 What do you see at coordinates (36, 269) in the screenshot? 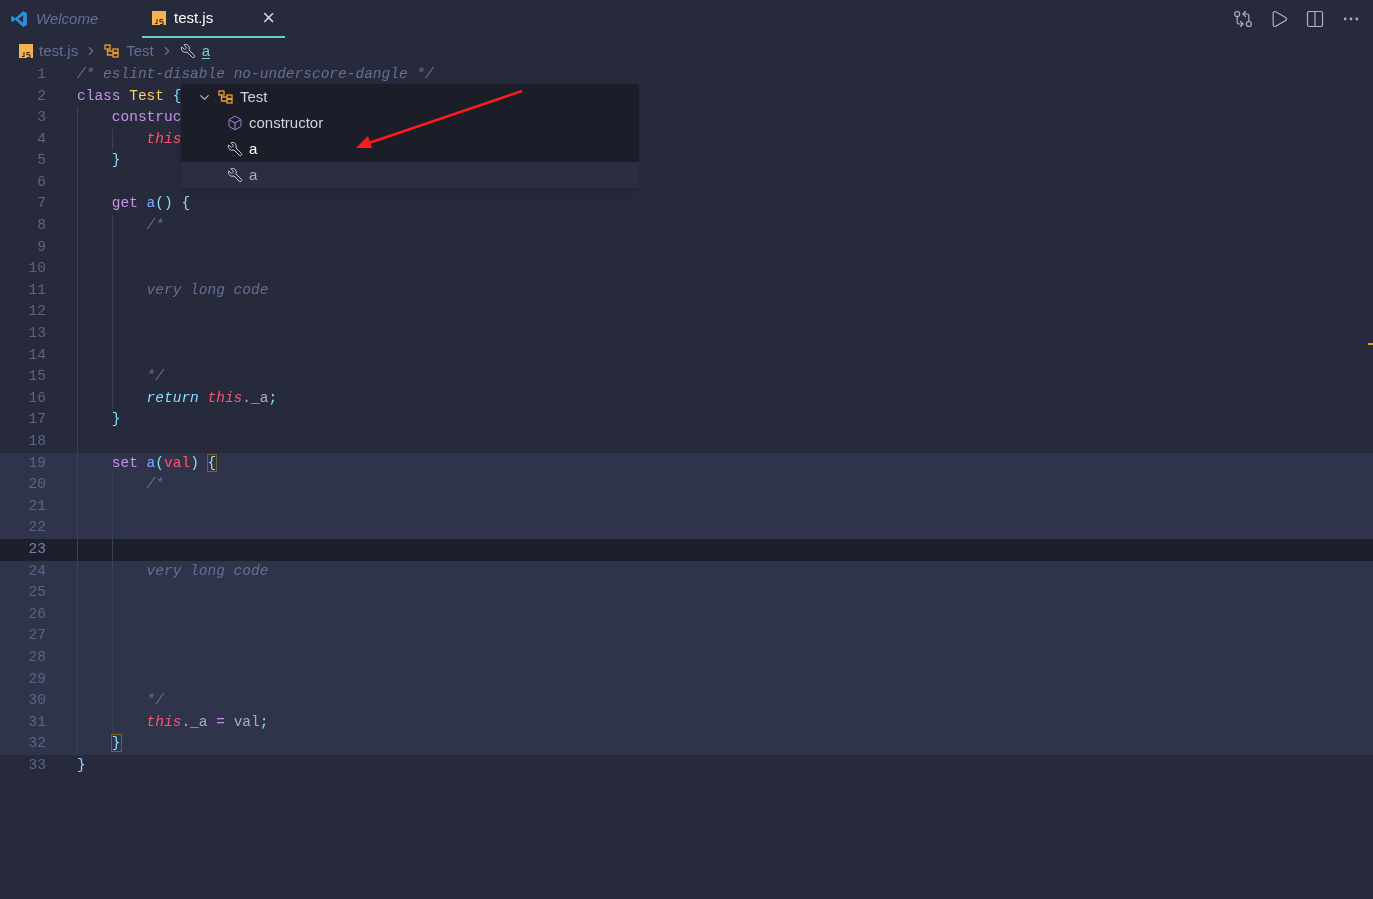
I see `line-number: 10` at bounding box center [36, 269].